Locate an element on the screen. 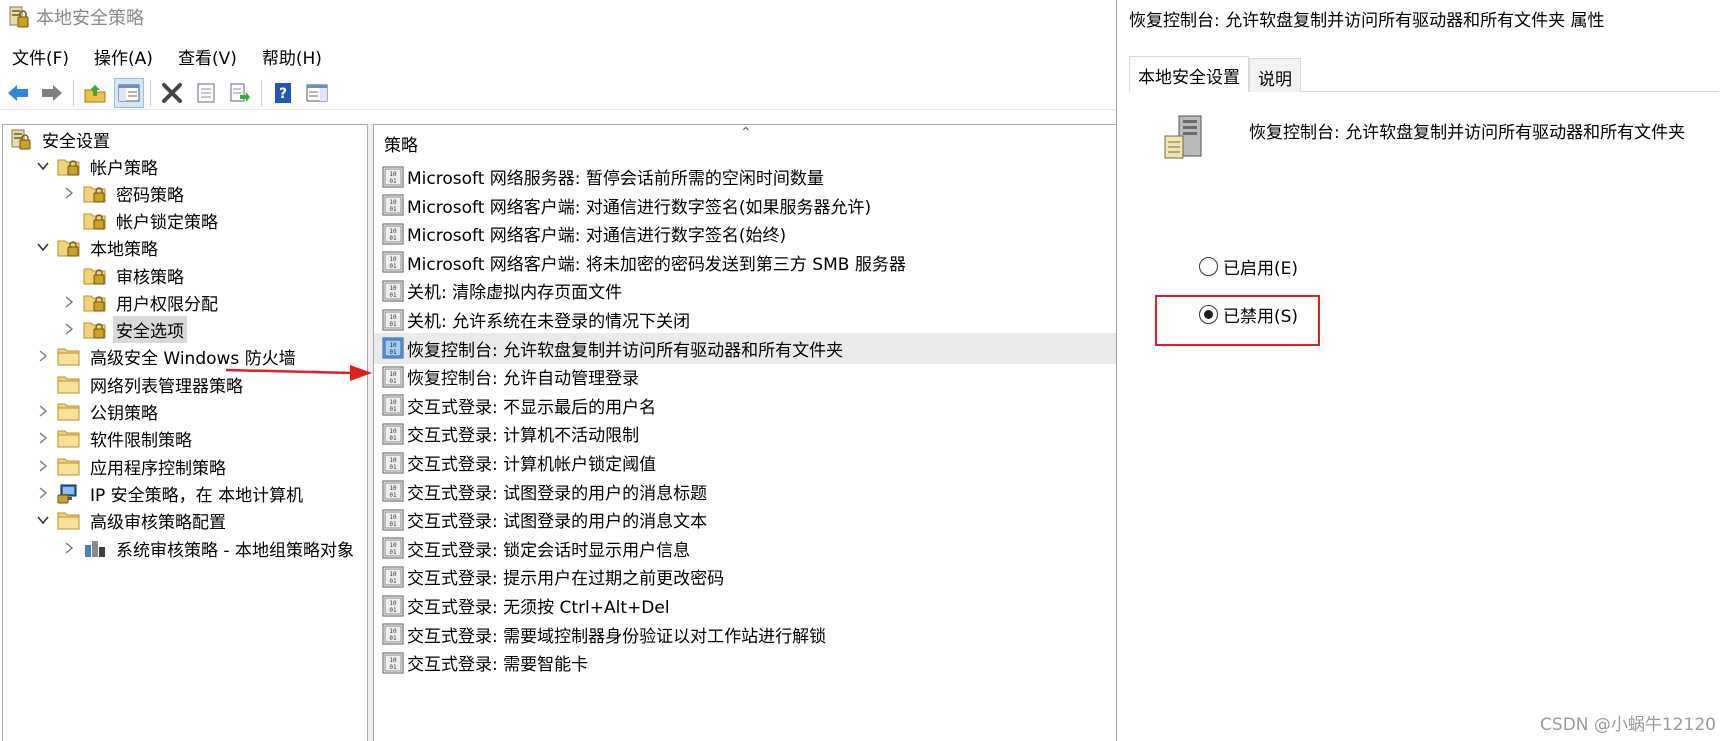 The height and width of the screenshot is (741, 1730). tree-item: 帐户锁定策略 is located at coordinates (141, 220).